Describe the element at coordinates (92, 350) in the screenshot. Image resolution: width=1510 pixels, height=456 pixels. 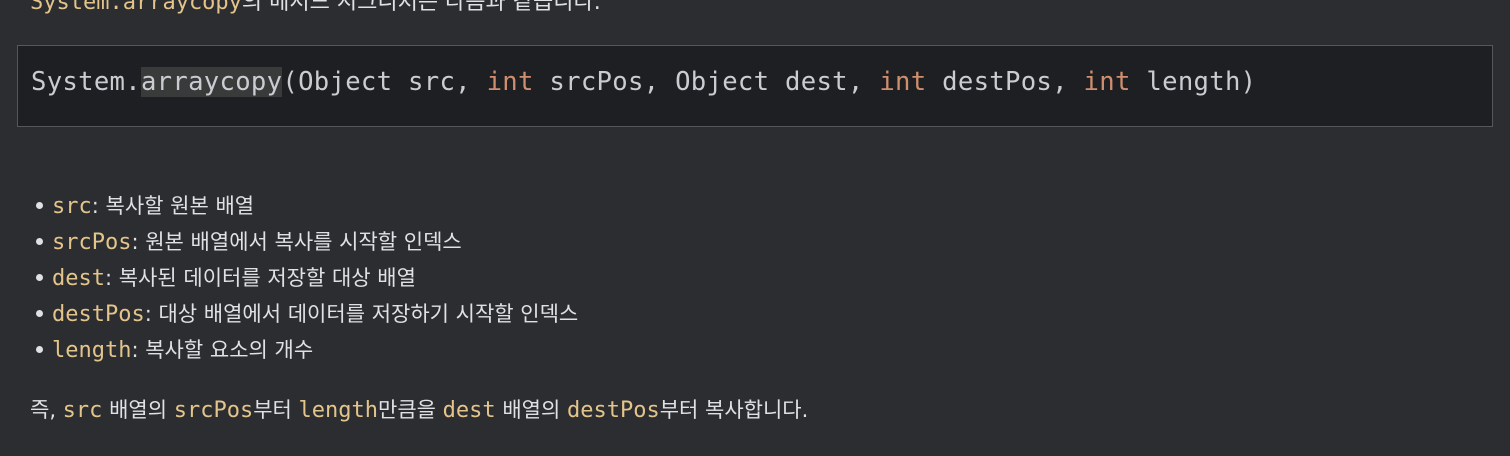
I see `param-name: length` at that location.